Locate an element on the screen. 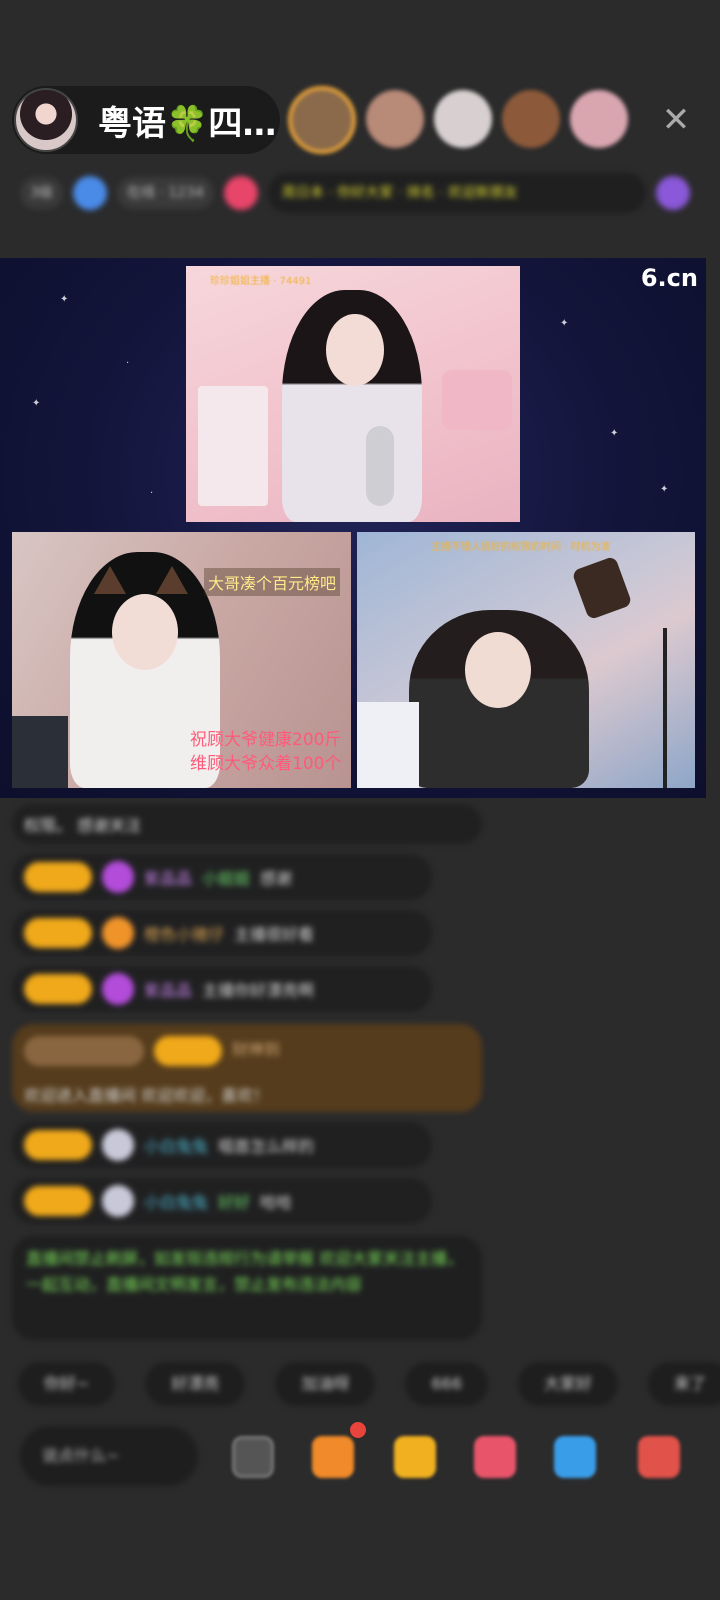 The height and width of the screenshot is (1600, 720). microphone is located at coordinates (380, 466).